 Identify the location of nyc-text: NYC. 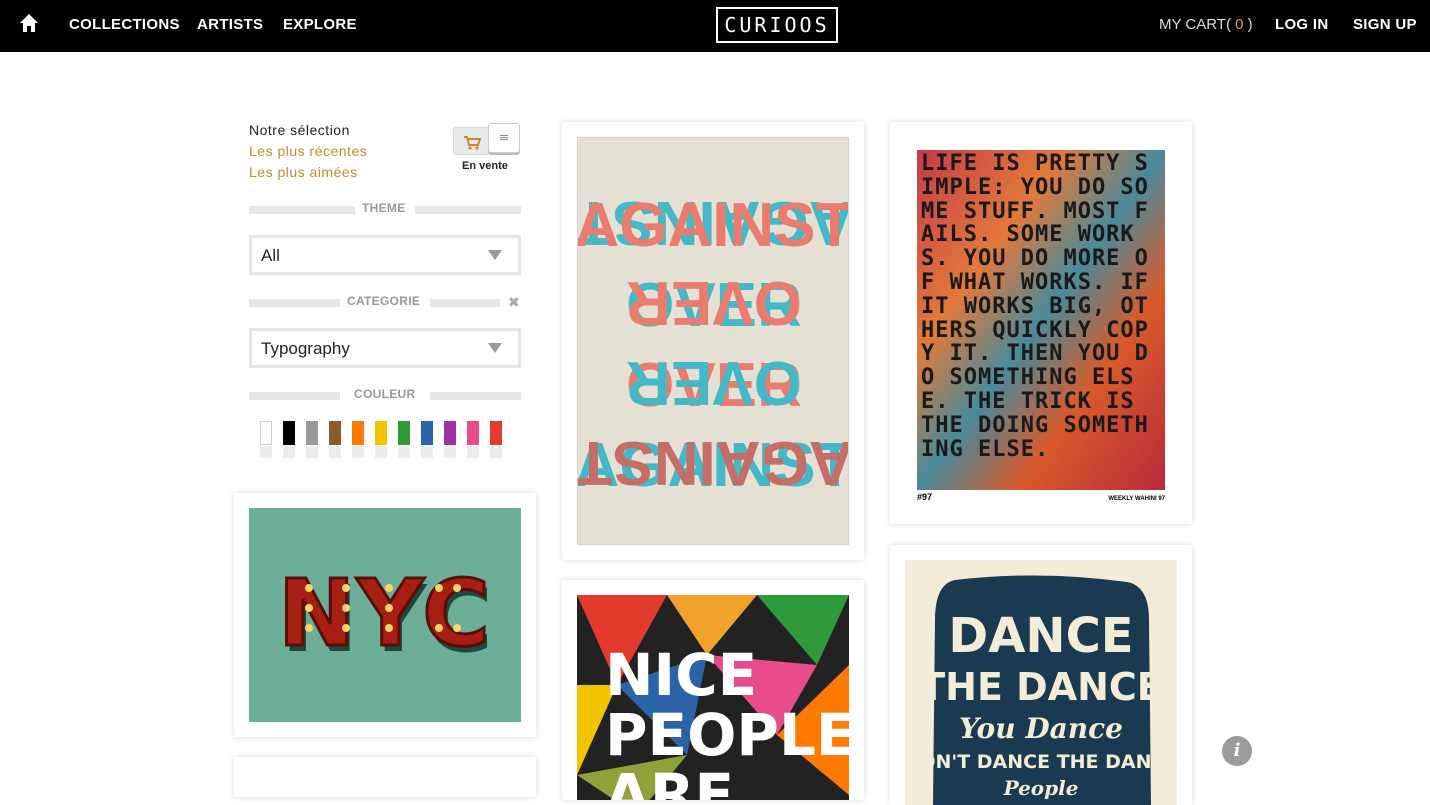
(385, 613).